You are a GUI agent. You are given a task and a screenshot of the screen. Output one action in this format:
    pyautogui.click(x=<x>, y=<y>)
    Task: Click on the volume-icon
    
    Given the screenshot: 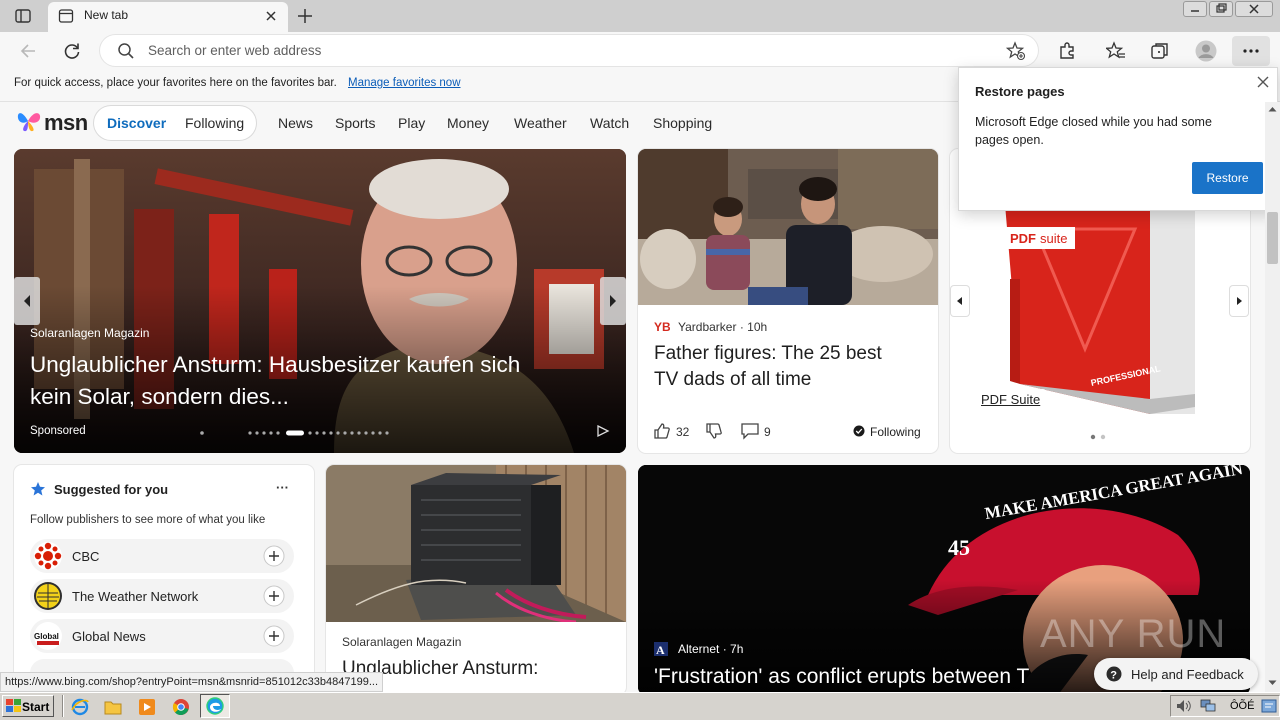 What is the action you would take?
    pyautogui.click(x=1184, y=706)
    